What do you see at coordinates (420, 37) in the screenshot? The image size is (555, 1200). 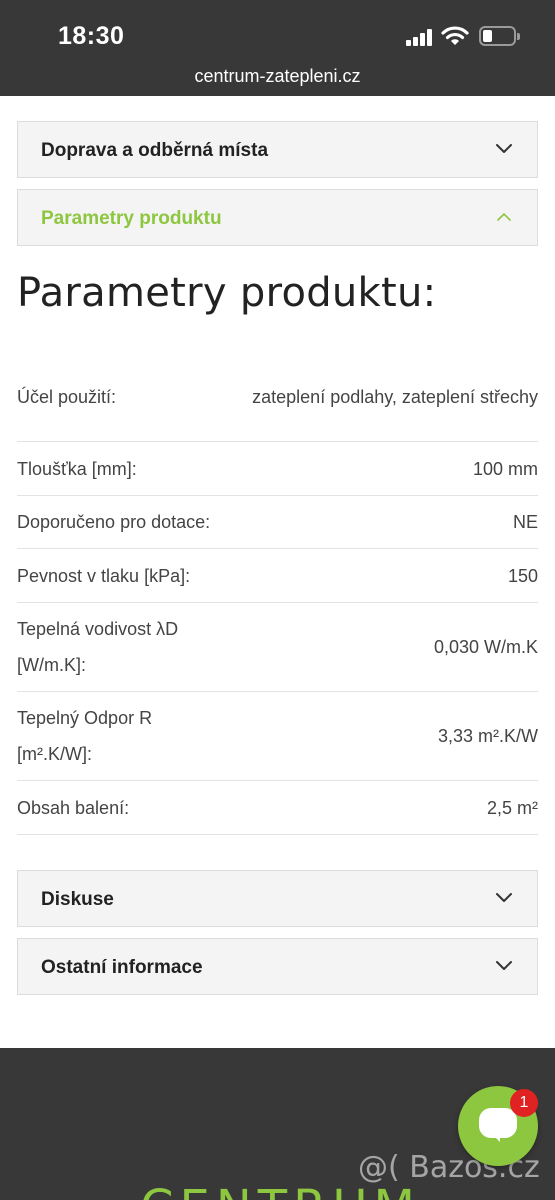 I see `cellular-signal-icon` at bounding box center [420, 37].